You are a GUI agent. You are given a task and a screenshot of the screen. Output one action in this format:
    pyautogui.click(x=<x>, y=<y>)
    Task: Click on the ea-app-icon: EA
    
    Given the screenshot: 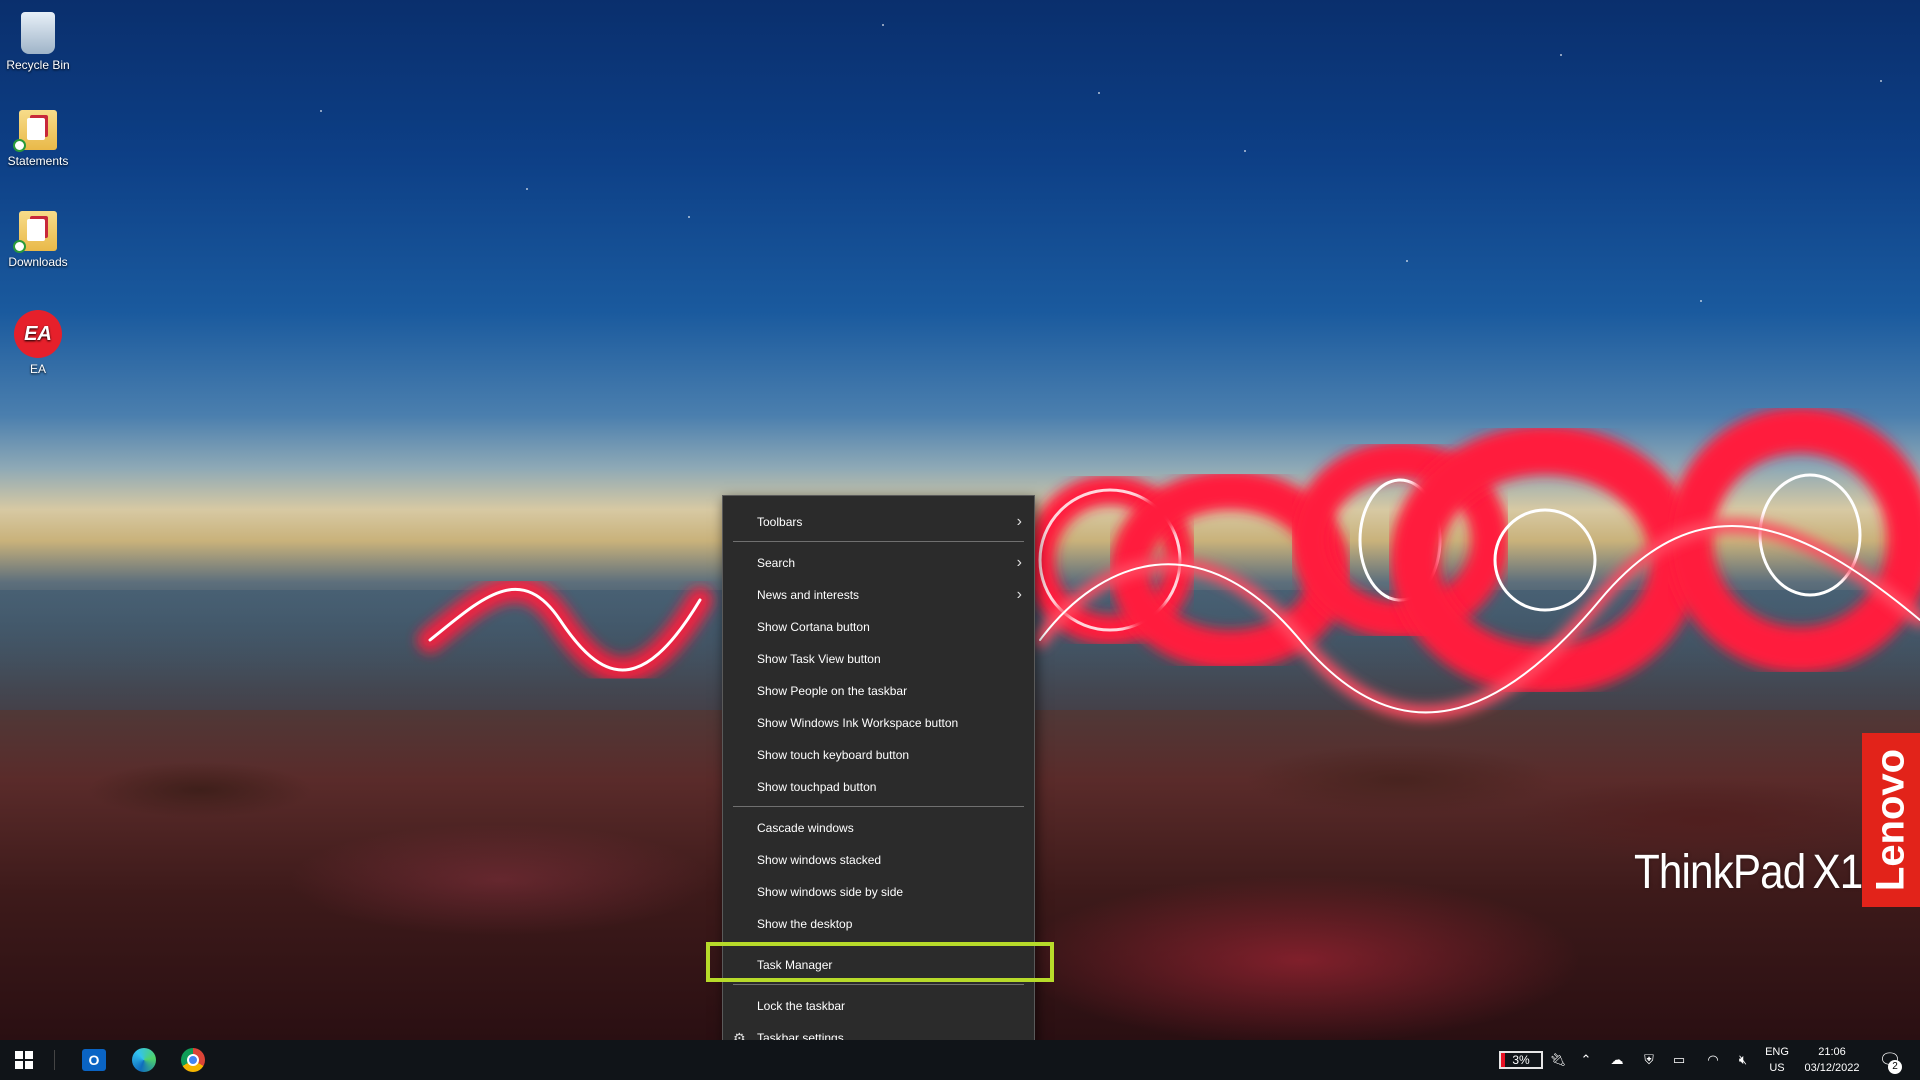 What is the action you would take?
    pyautogui.click(x=38, y=334)
    